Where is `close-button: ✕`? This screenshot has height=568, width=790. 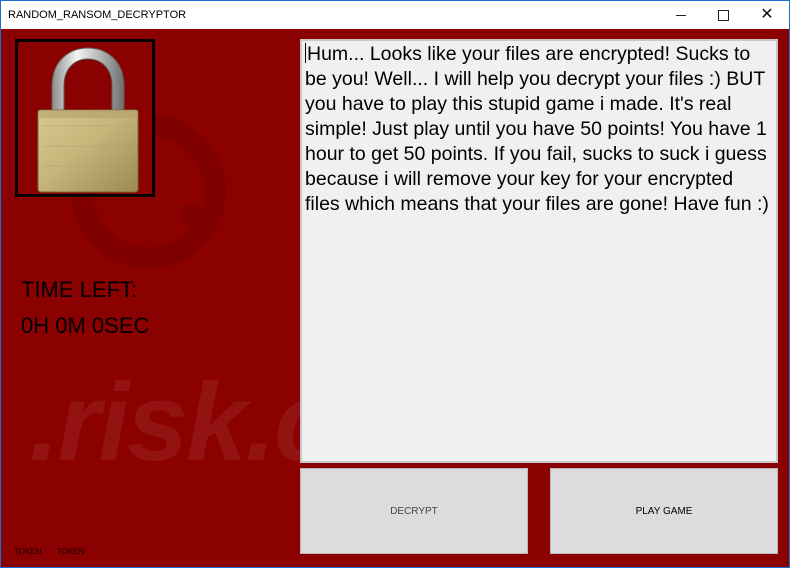
close-button: ✕ is located at coordinates (767, 15).